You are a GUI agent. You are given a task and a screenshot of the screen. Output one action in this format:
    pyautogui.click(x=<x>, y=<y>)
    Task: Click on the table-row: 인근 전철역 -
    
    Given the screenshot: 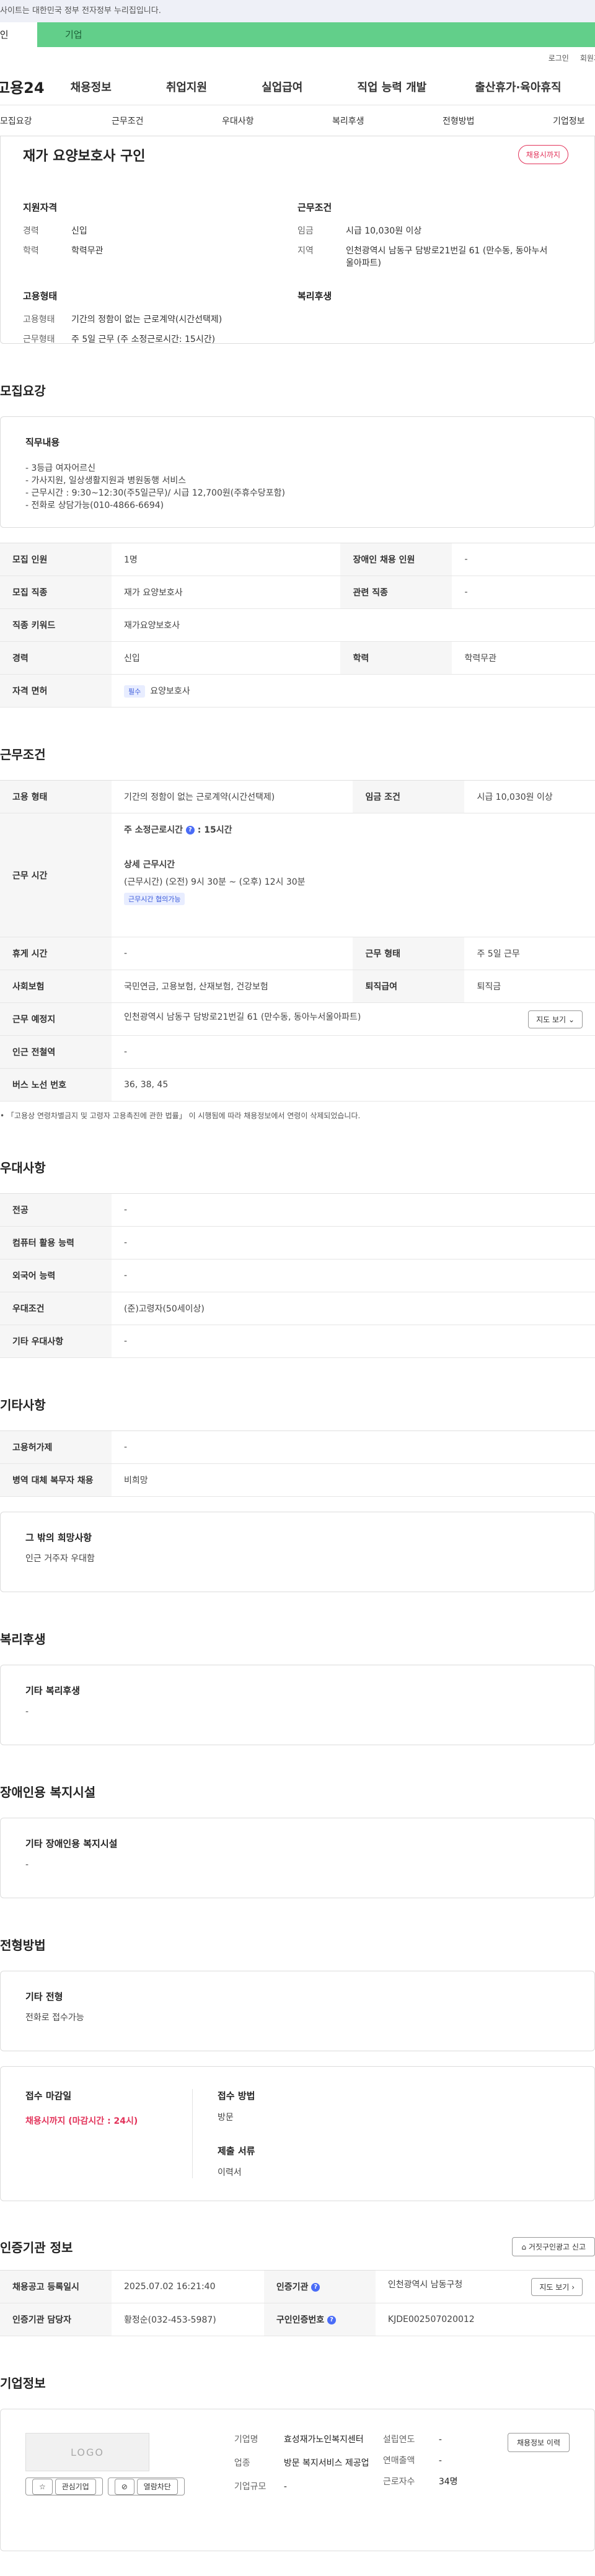 What is the action you would take?
    pyautogui.click(x=297, y=1052)
    